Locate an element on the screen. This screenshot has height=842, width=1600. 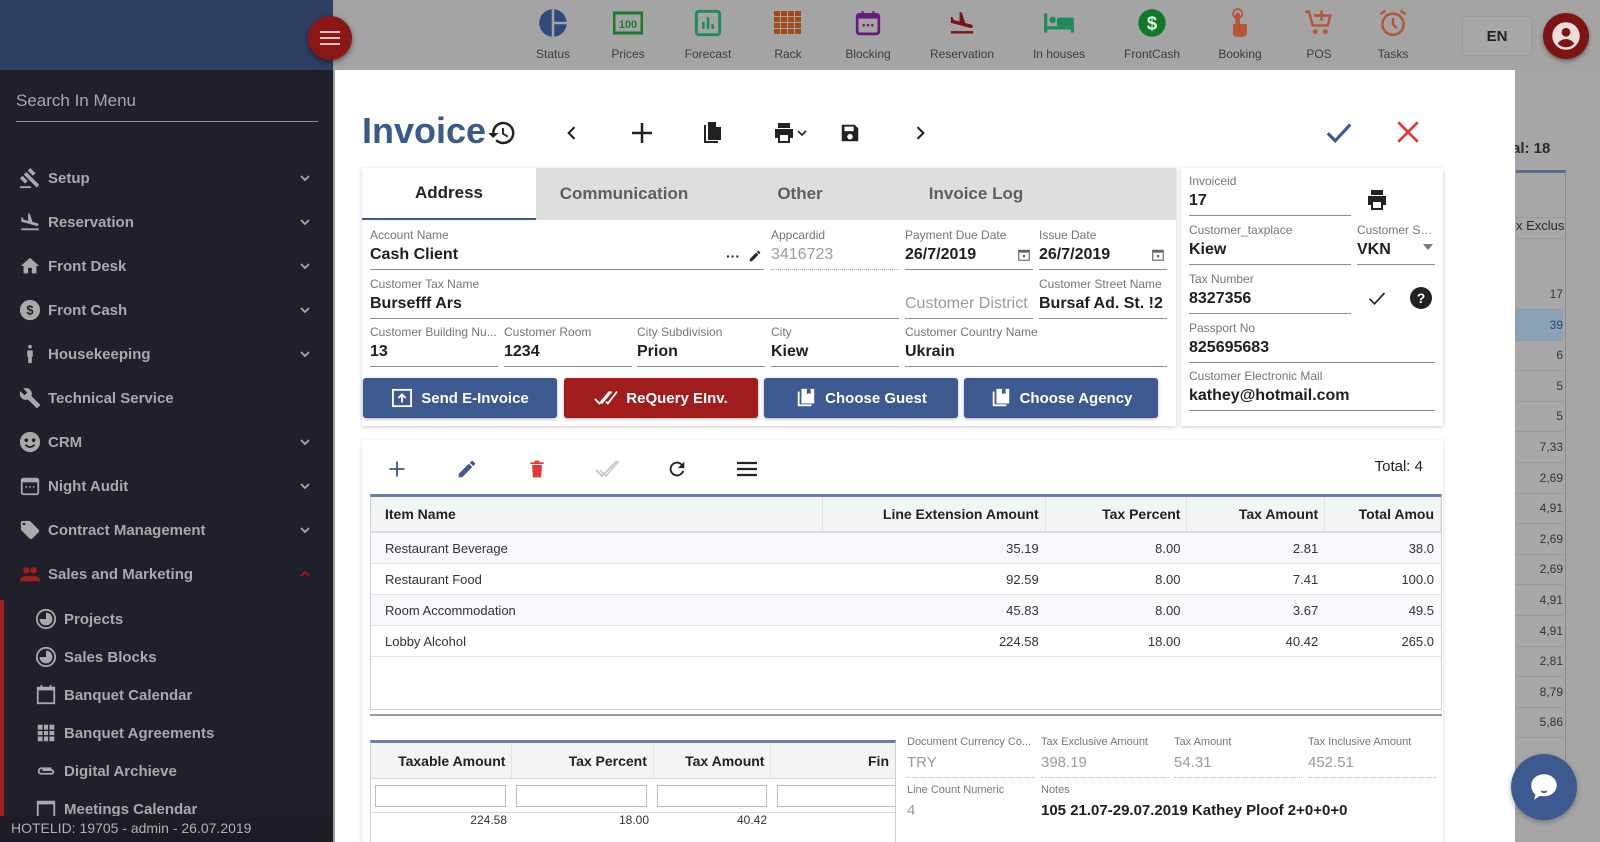
sidebar-item-setup: Setup is located at coordinates (166, 178).